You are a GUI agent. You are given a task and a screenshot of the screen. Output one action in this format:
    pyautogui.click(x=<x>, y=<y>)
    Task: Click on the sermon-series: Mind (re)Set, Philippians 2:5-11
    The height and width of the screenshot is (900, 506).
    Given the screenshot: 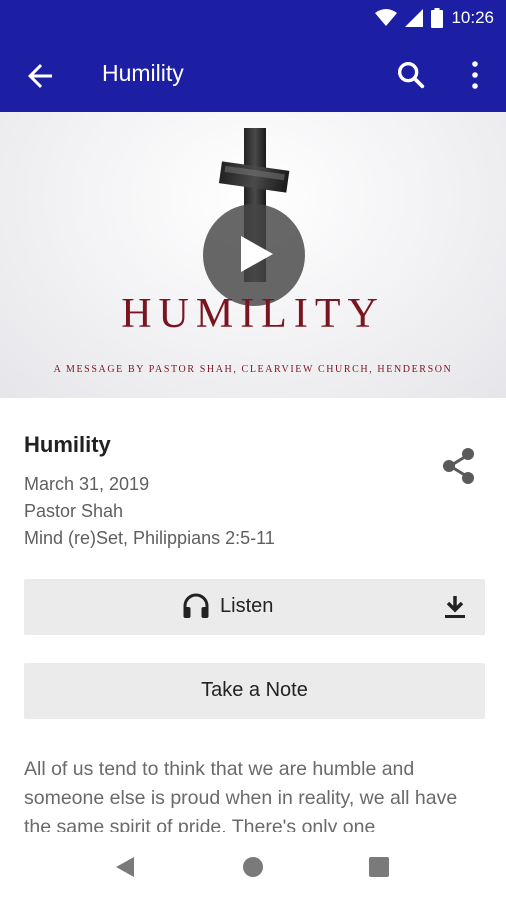 What is the action you would take?
    pyautogui.click(x=149, y=538)
    